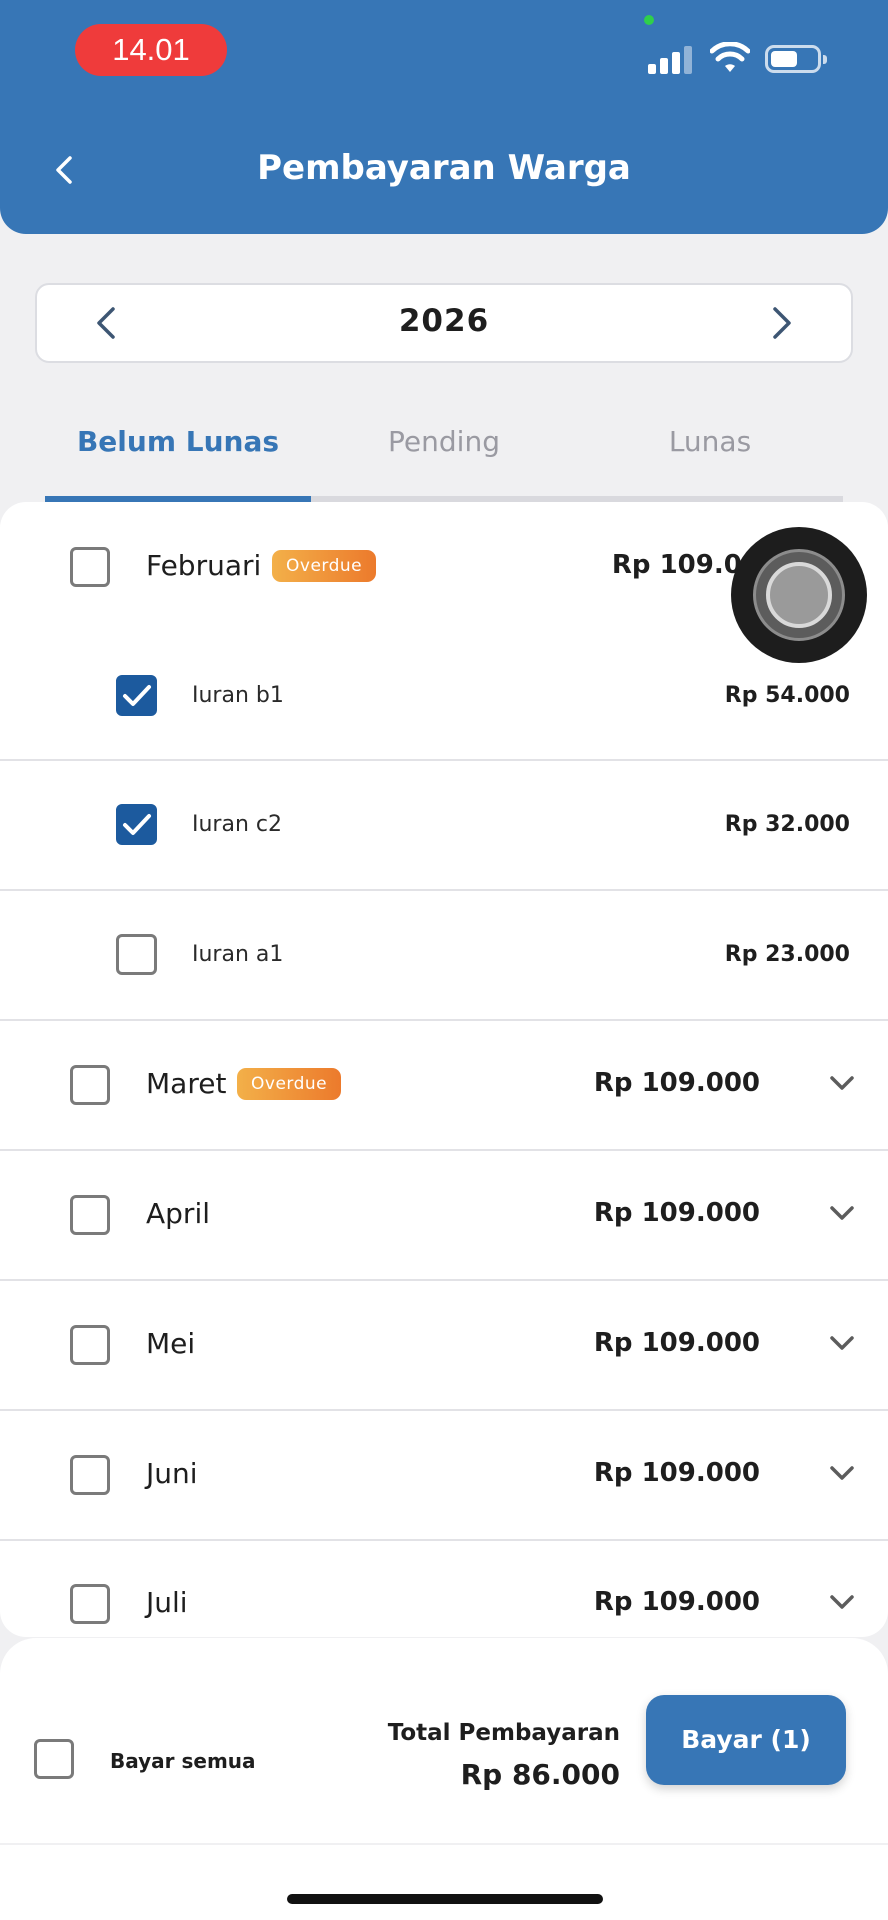  What do you see at coordinates (183, 1761) in the screenshot?
I see `pay-all-label: Bayar semua` at bounding box center [183, 1761].